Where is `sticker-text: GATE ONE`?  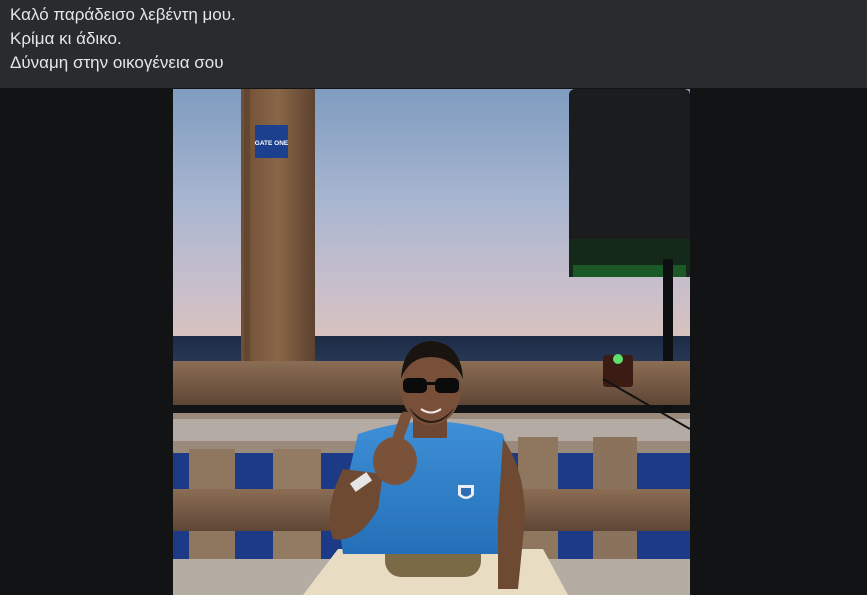 sticker-text: GATE ONE is located at coordinates (272, 143).